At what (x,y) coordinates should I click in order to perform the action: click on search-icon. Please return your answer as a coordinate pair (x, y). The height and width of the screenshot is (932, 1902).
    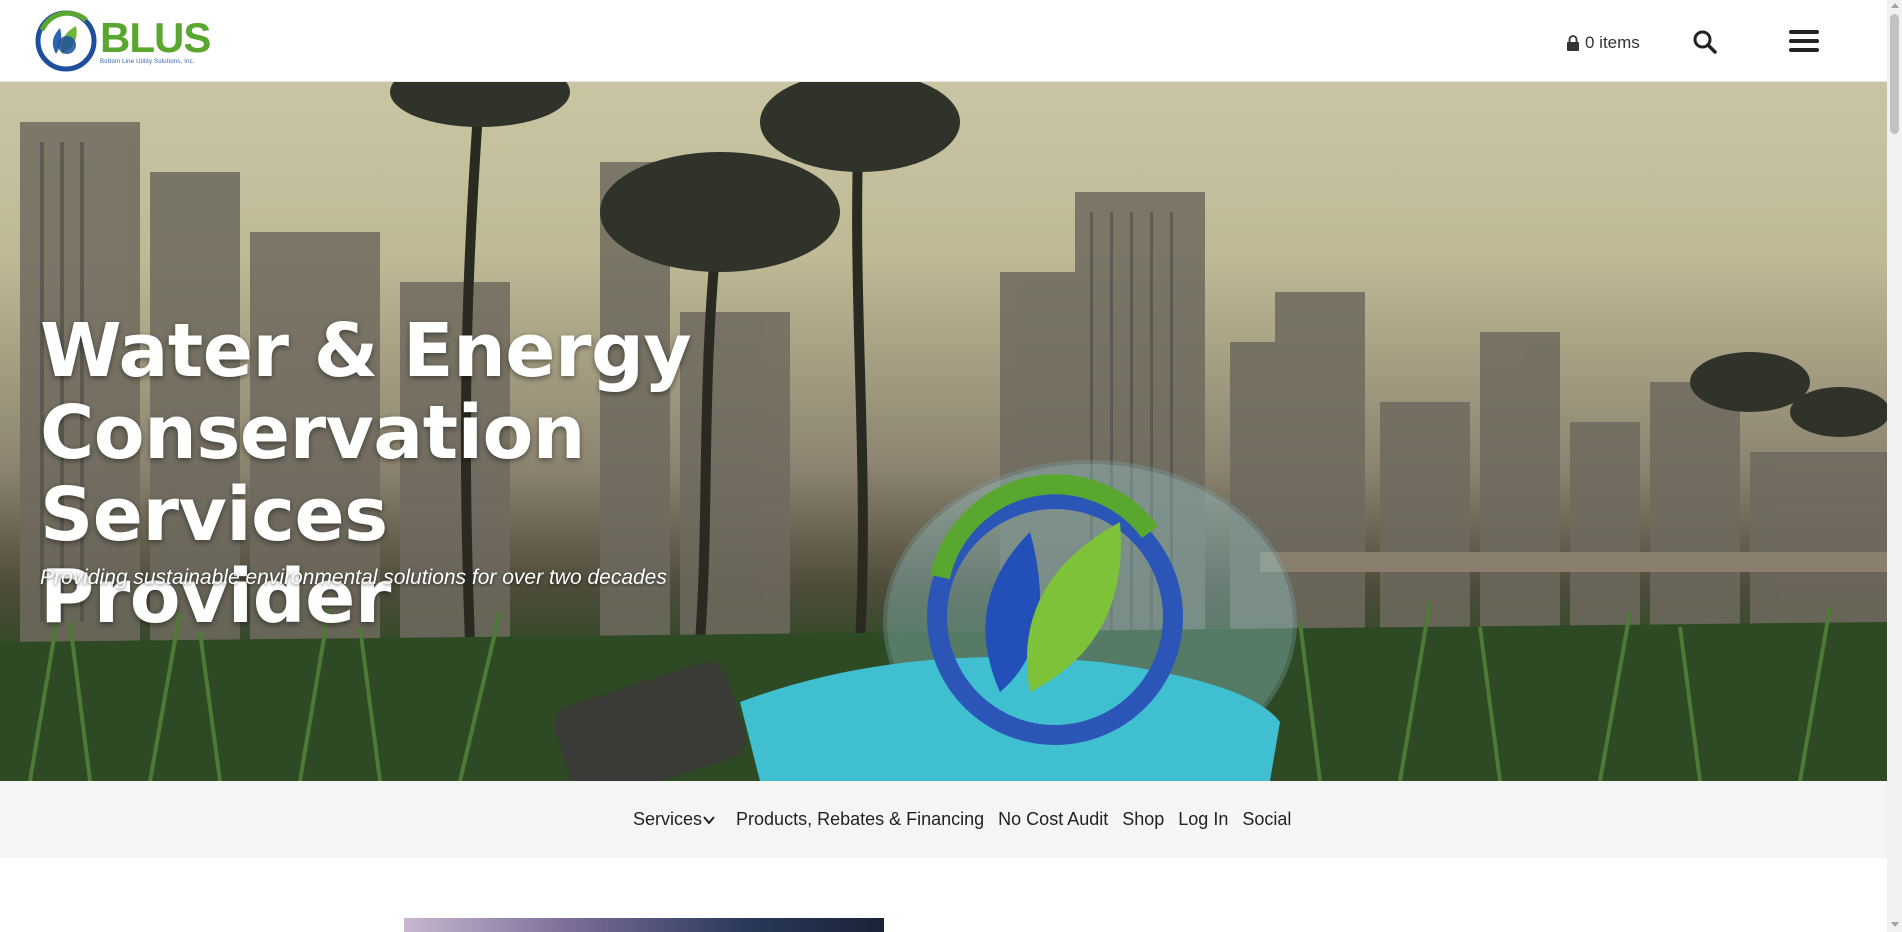
    Looking at the image, I should click on (1705, 42).